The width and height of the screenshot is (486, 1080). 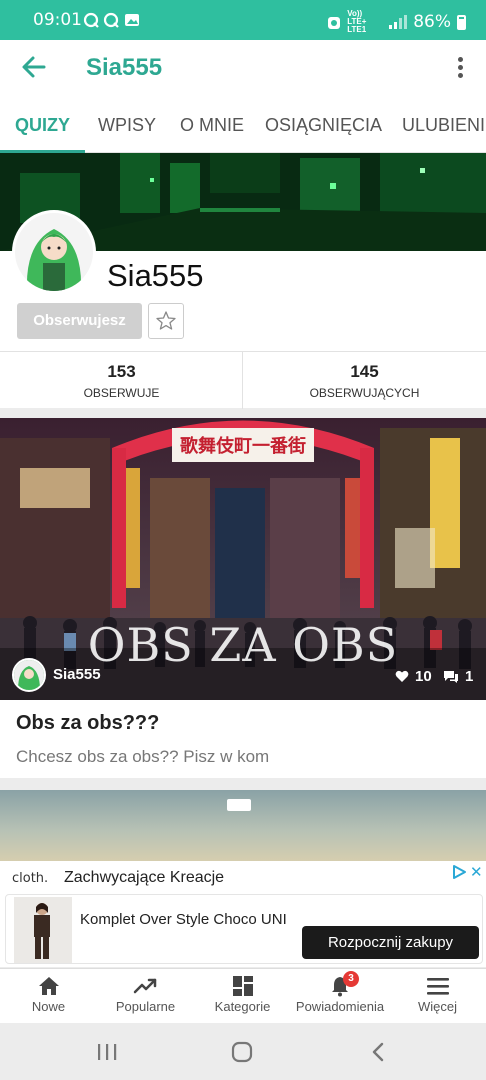 What do you see at coordinates (48, 986) in the screenshot?
I see `home-icon` at bounding box center [48, 986].